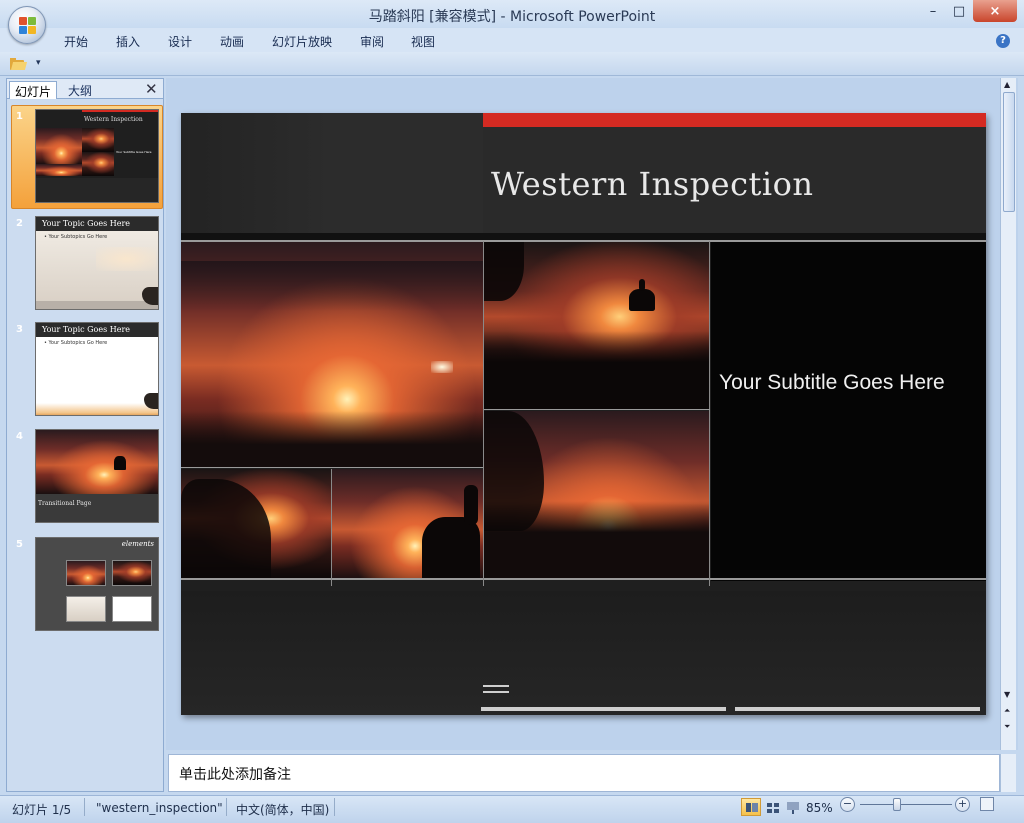  What do you see at coordinates (959, 11) in the screenshot?
I see `maximize-button: □` at bounding box center [959, 11].